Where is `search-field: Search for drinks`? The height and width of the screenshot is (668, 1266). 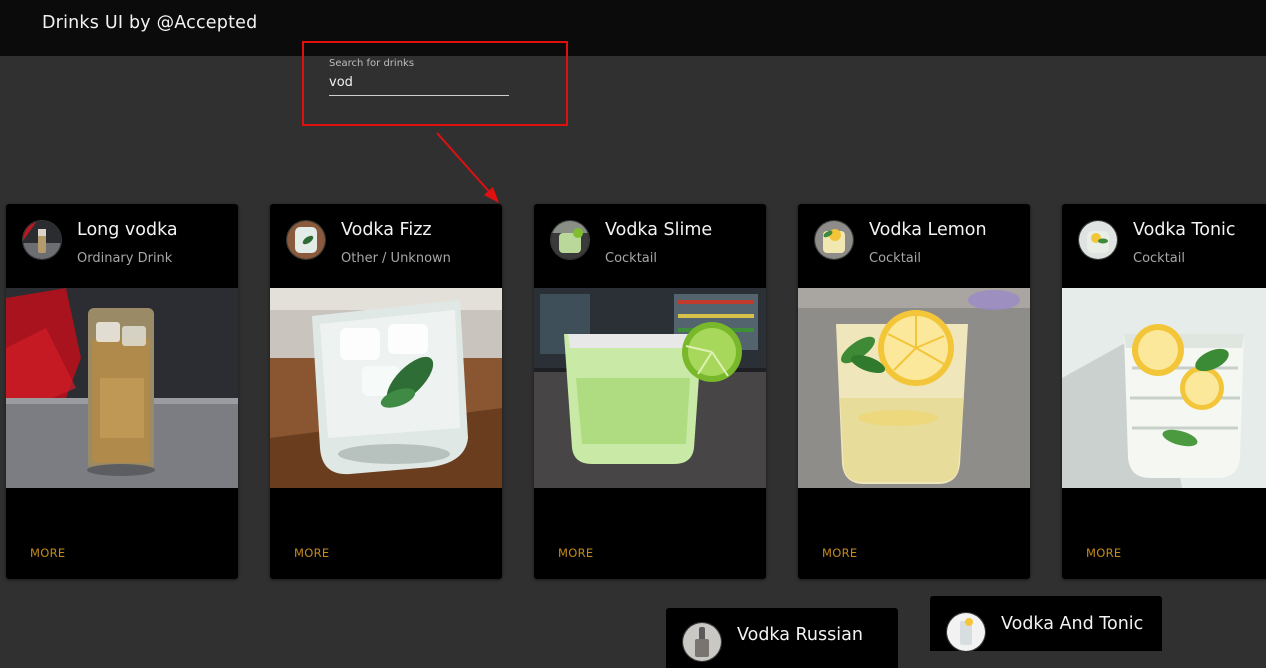 search-field: Search for drinks is located at coordinates (419, 76).